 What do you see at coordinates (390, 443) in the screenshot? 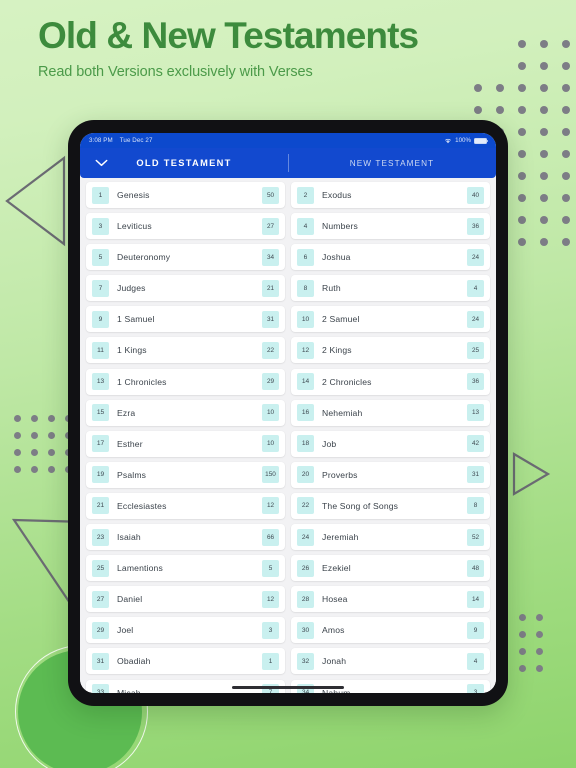
I see `book-list-item: 18 Job 42` at bounding box center [390, 443].